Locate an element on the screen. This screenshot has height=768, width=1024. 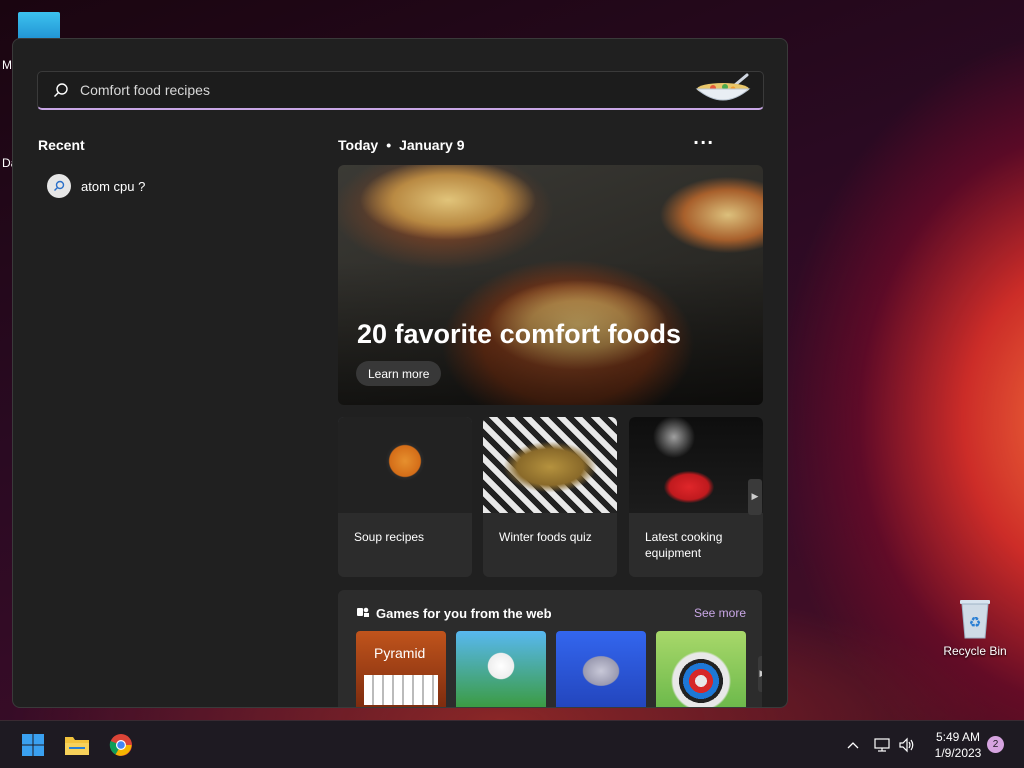
game-pyramid-label: Pyramid is located at coordinates (400, 653).